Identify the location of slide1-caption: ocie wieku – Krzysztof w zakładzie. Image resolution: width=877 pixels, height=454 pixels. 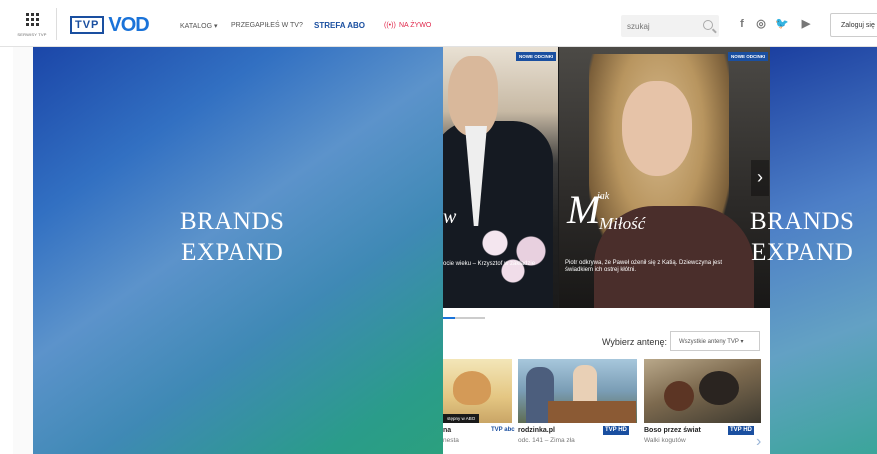
(489, 264).